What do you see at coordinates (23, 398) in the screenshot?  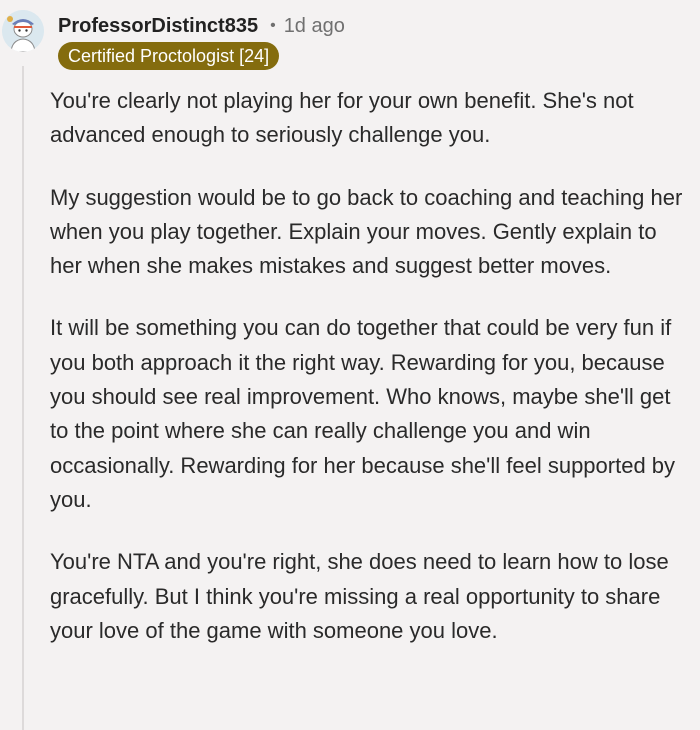 I see `thread-line` at bounding box center [23, 398].